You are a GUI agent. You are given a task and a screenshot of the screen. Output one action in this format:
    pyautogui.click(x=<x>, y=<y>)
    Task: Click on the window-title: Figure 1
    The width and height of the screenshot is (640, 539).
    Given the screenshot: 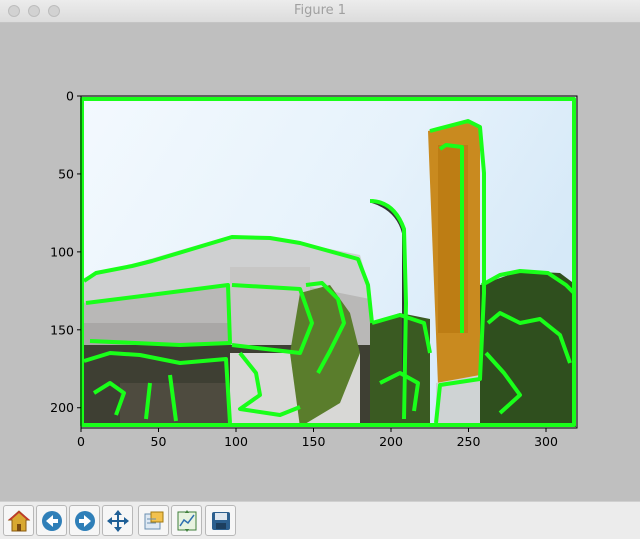 What is the action you would take?
    pyautogui.click(x=320, y=10)
    